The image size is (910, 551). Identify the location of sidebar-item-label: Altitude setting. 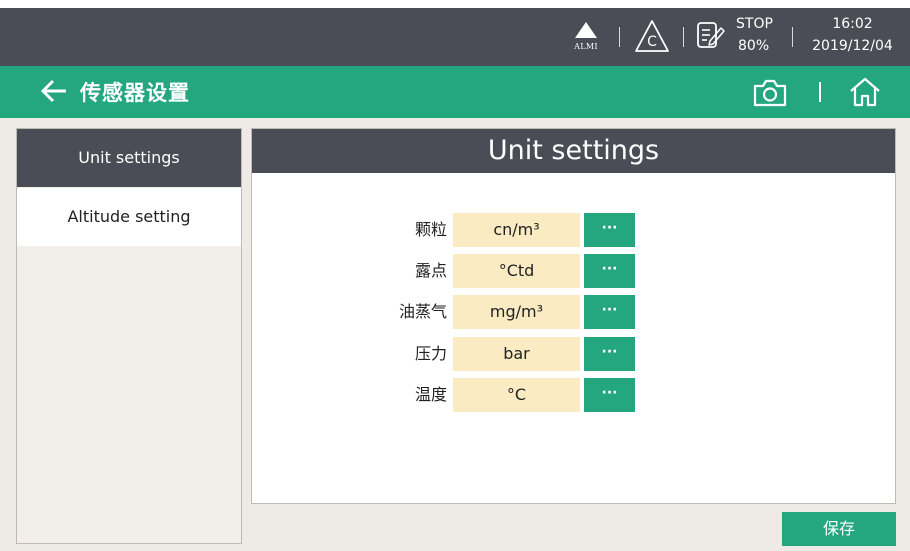
(129, 216).